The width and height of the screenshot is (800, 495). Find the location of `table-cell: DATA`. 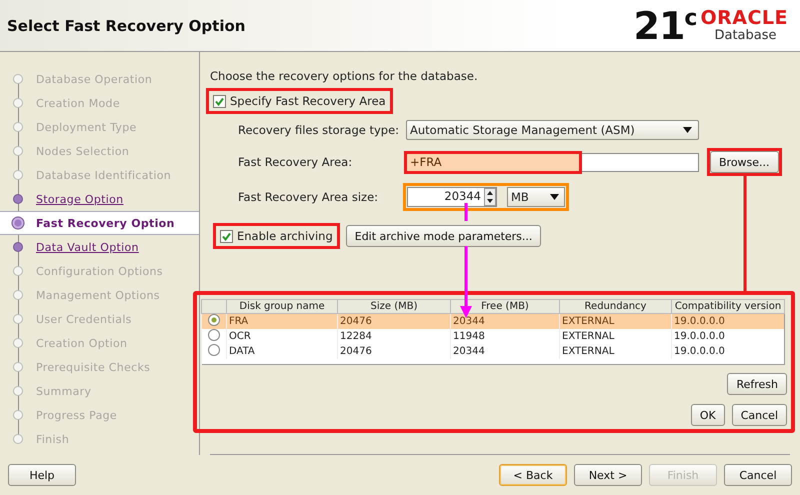

table-cell: DATA is located at coordinates (282, 351).